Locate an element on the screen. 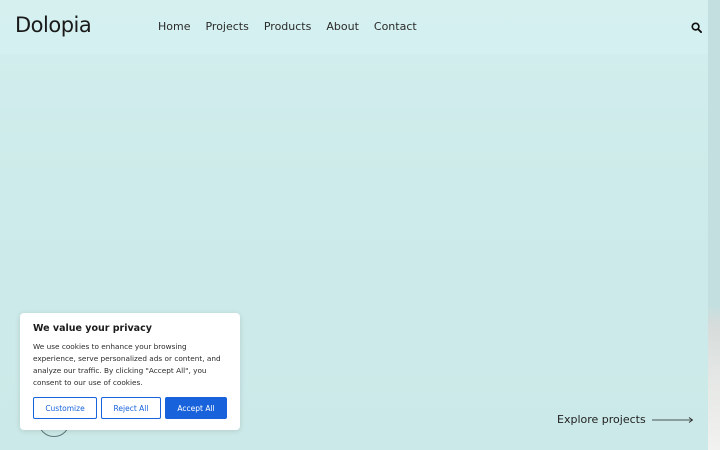 The width and height of the screenshot is (720, 450). svg-text: Dolopia is located at coordinates (53, 25).